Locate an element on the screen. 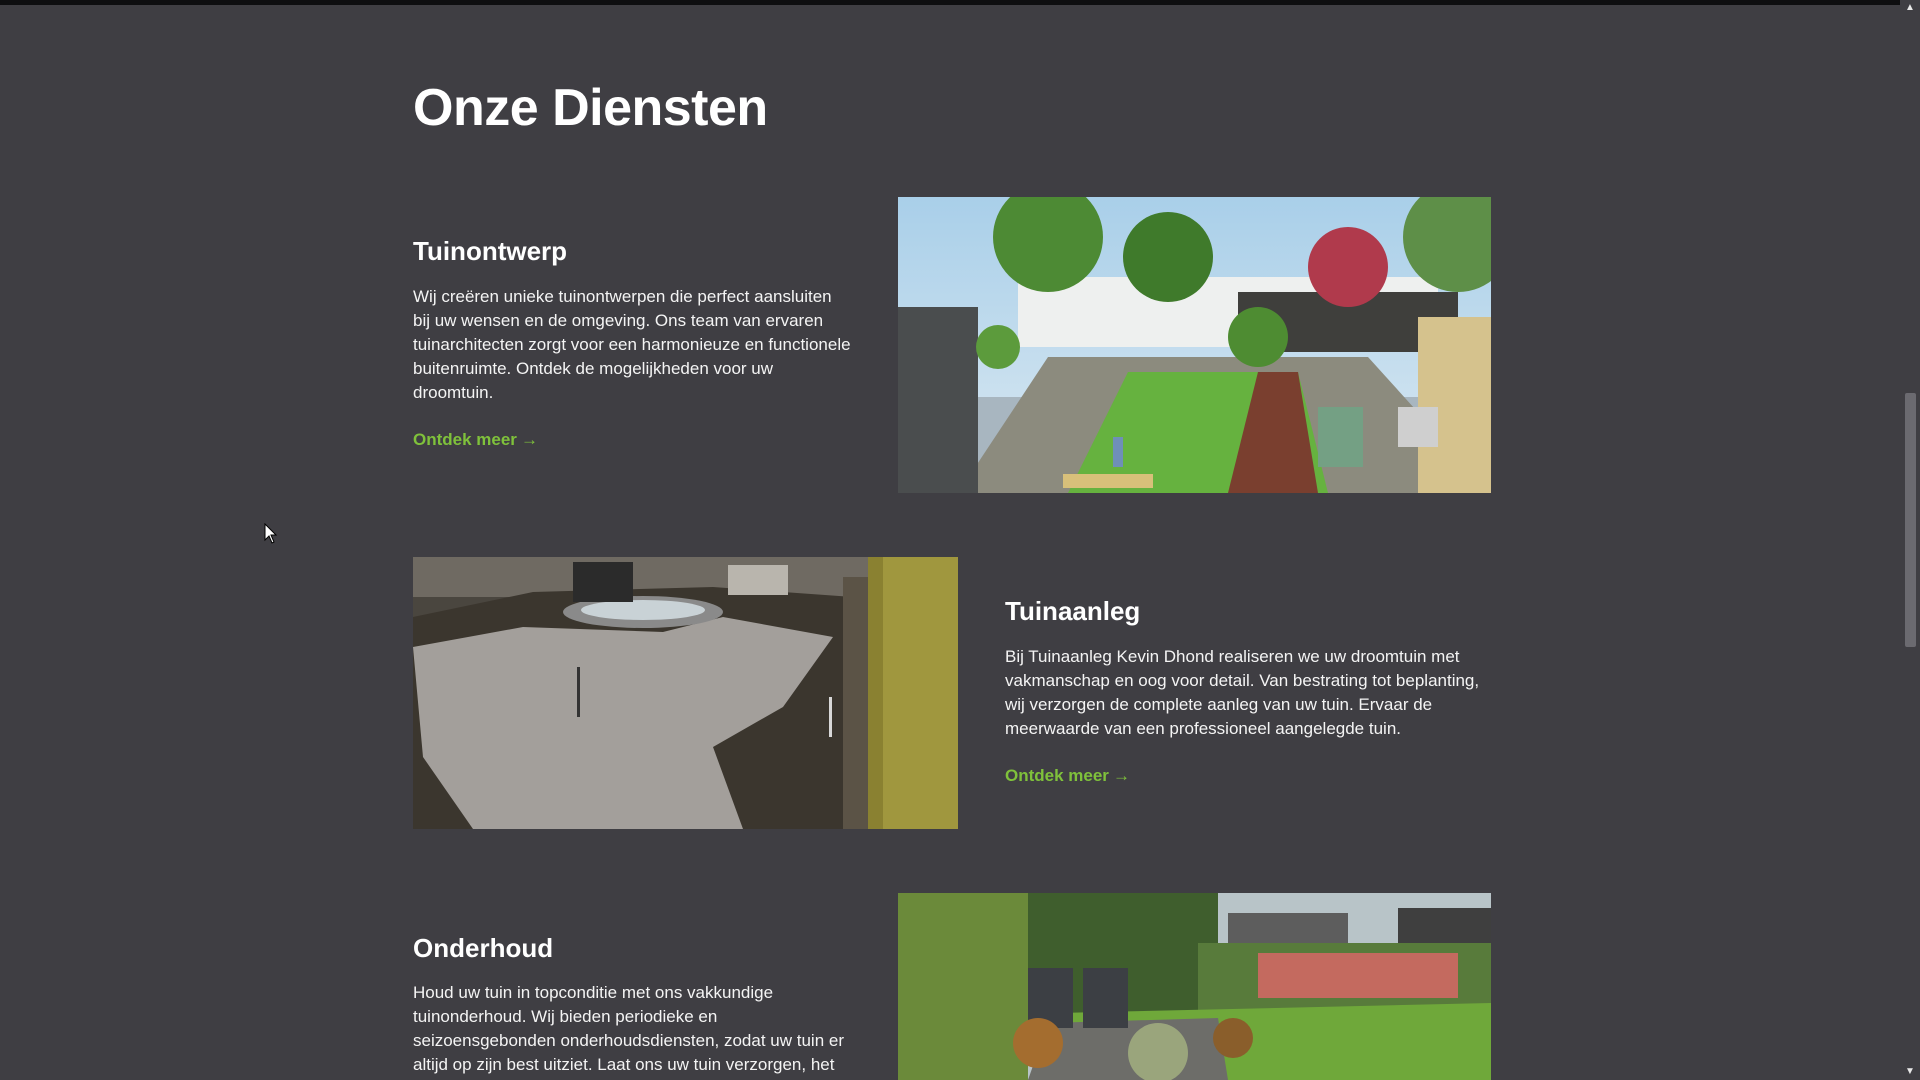 Image resolution: width=1920 pixels, height=1080 pixels. service-title: Tuinontwerp is located at coordinates (490, 251).